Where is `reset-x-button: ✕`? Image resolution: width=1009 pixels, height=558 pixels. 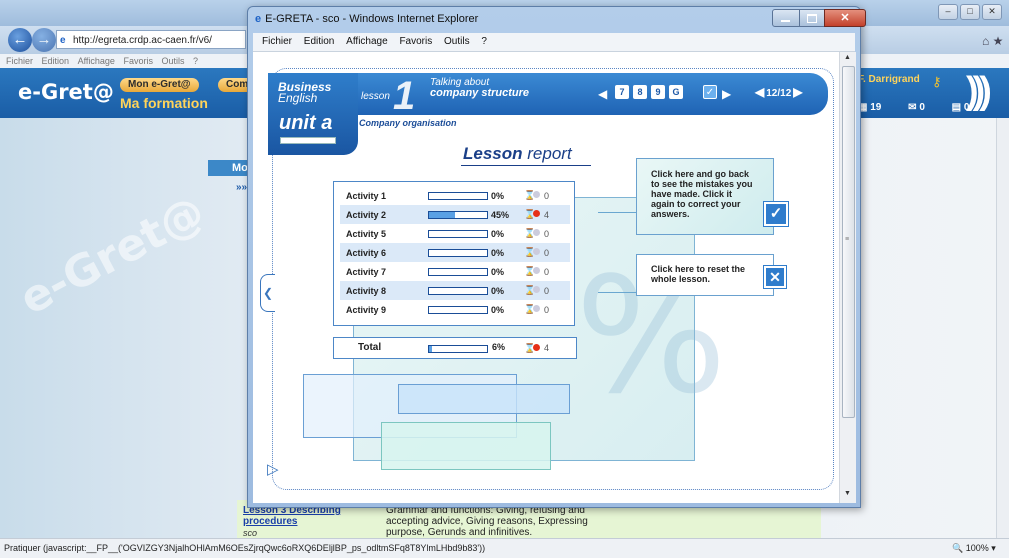
reset-x-button: ✕ is located at coordinates (775, 277).